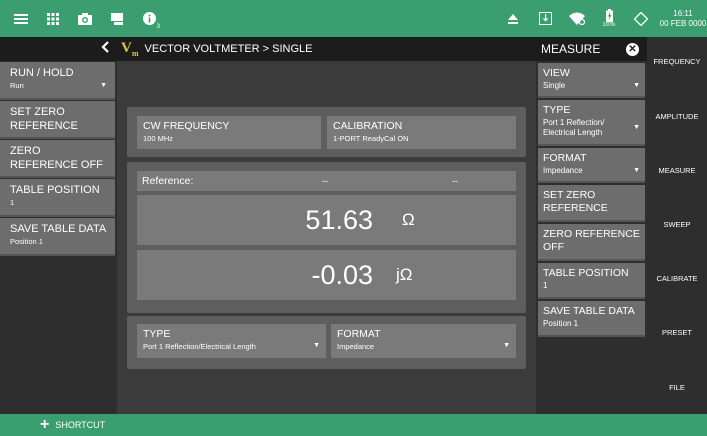 This screenshot has height=436, width=707. What do you see at coordinates (591, 80) in the screenshot?
I see `view-dropdown: VIEW Single ▼` at bounding box center [591, 80].